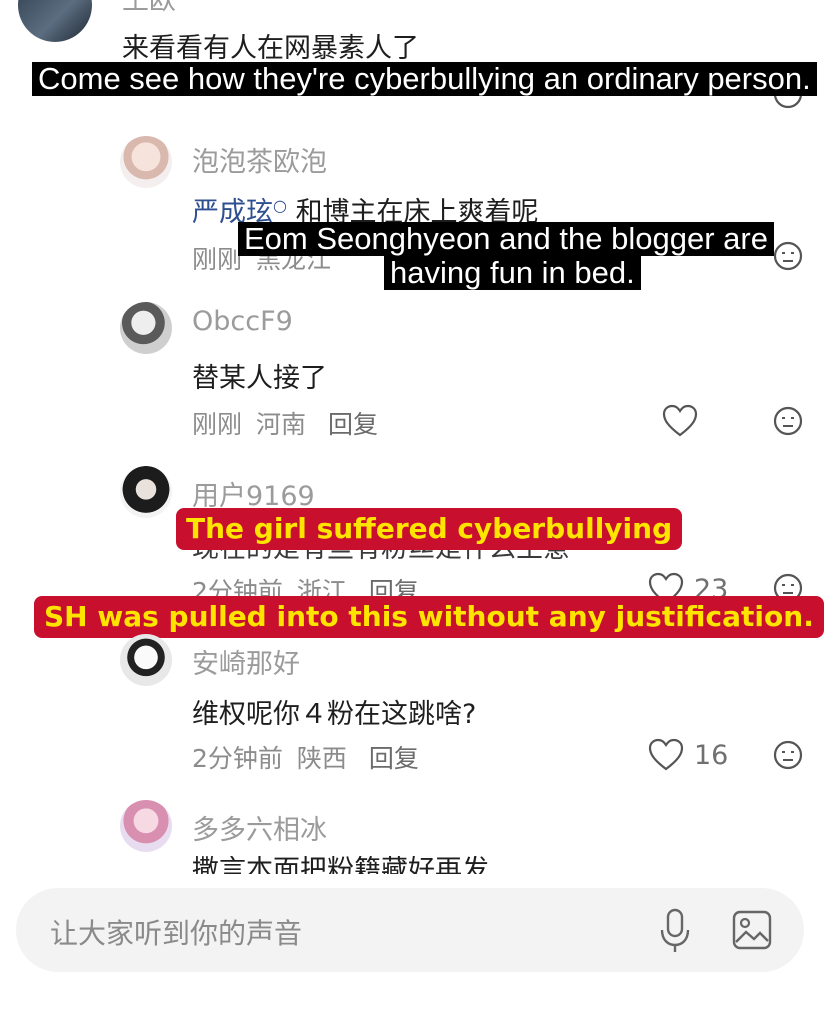 The height and width of the screenshot is (1024, 840). What do you see at coordinates (353, 424) in the screenshot?
I see `comment-2-reply-button: 回复` at bounding box center [353, 424].